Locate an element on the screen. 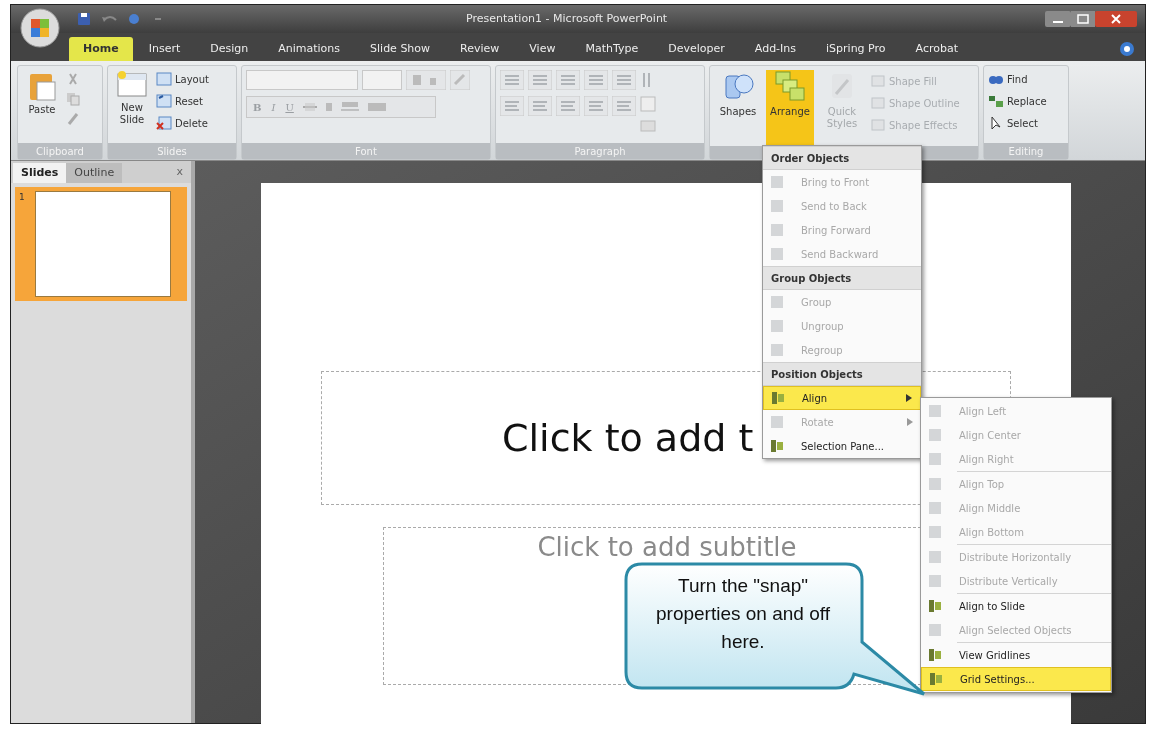 Image resolution: width=1154 pixels, height=738 pixels. menu-item-label: Align to Slide is located at coordinates (992, 606).